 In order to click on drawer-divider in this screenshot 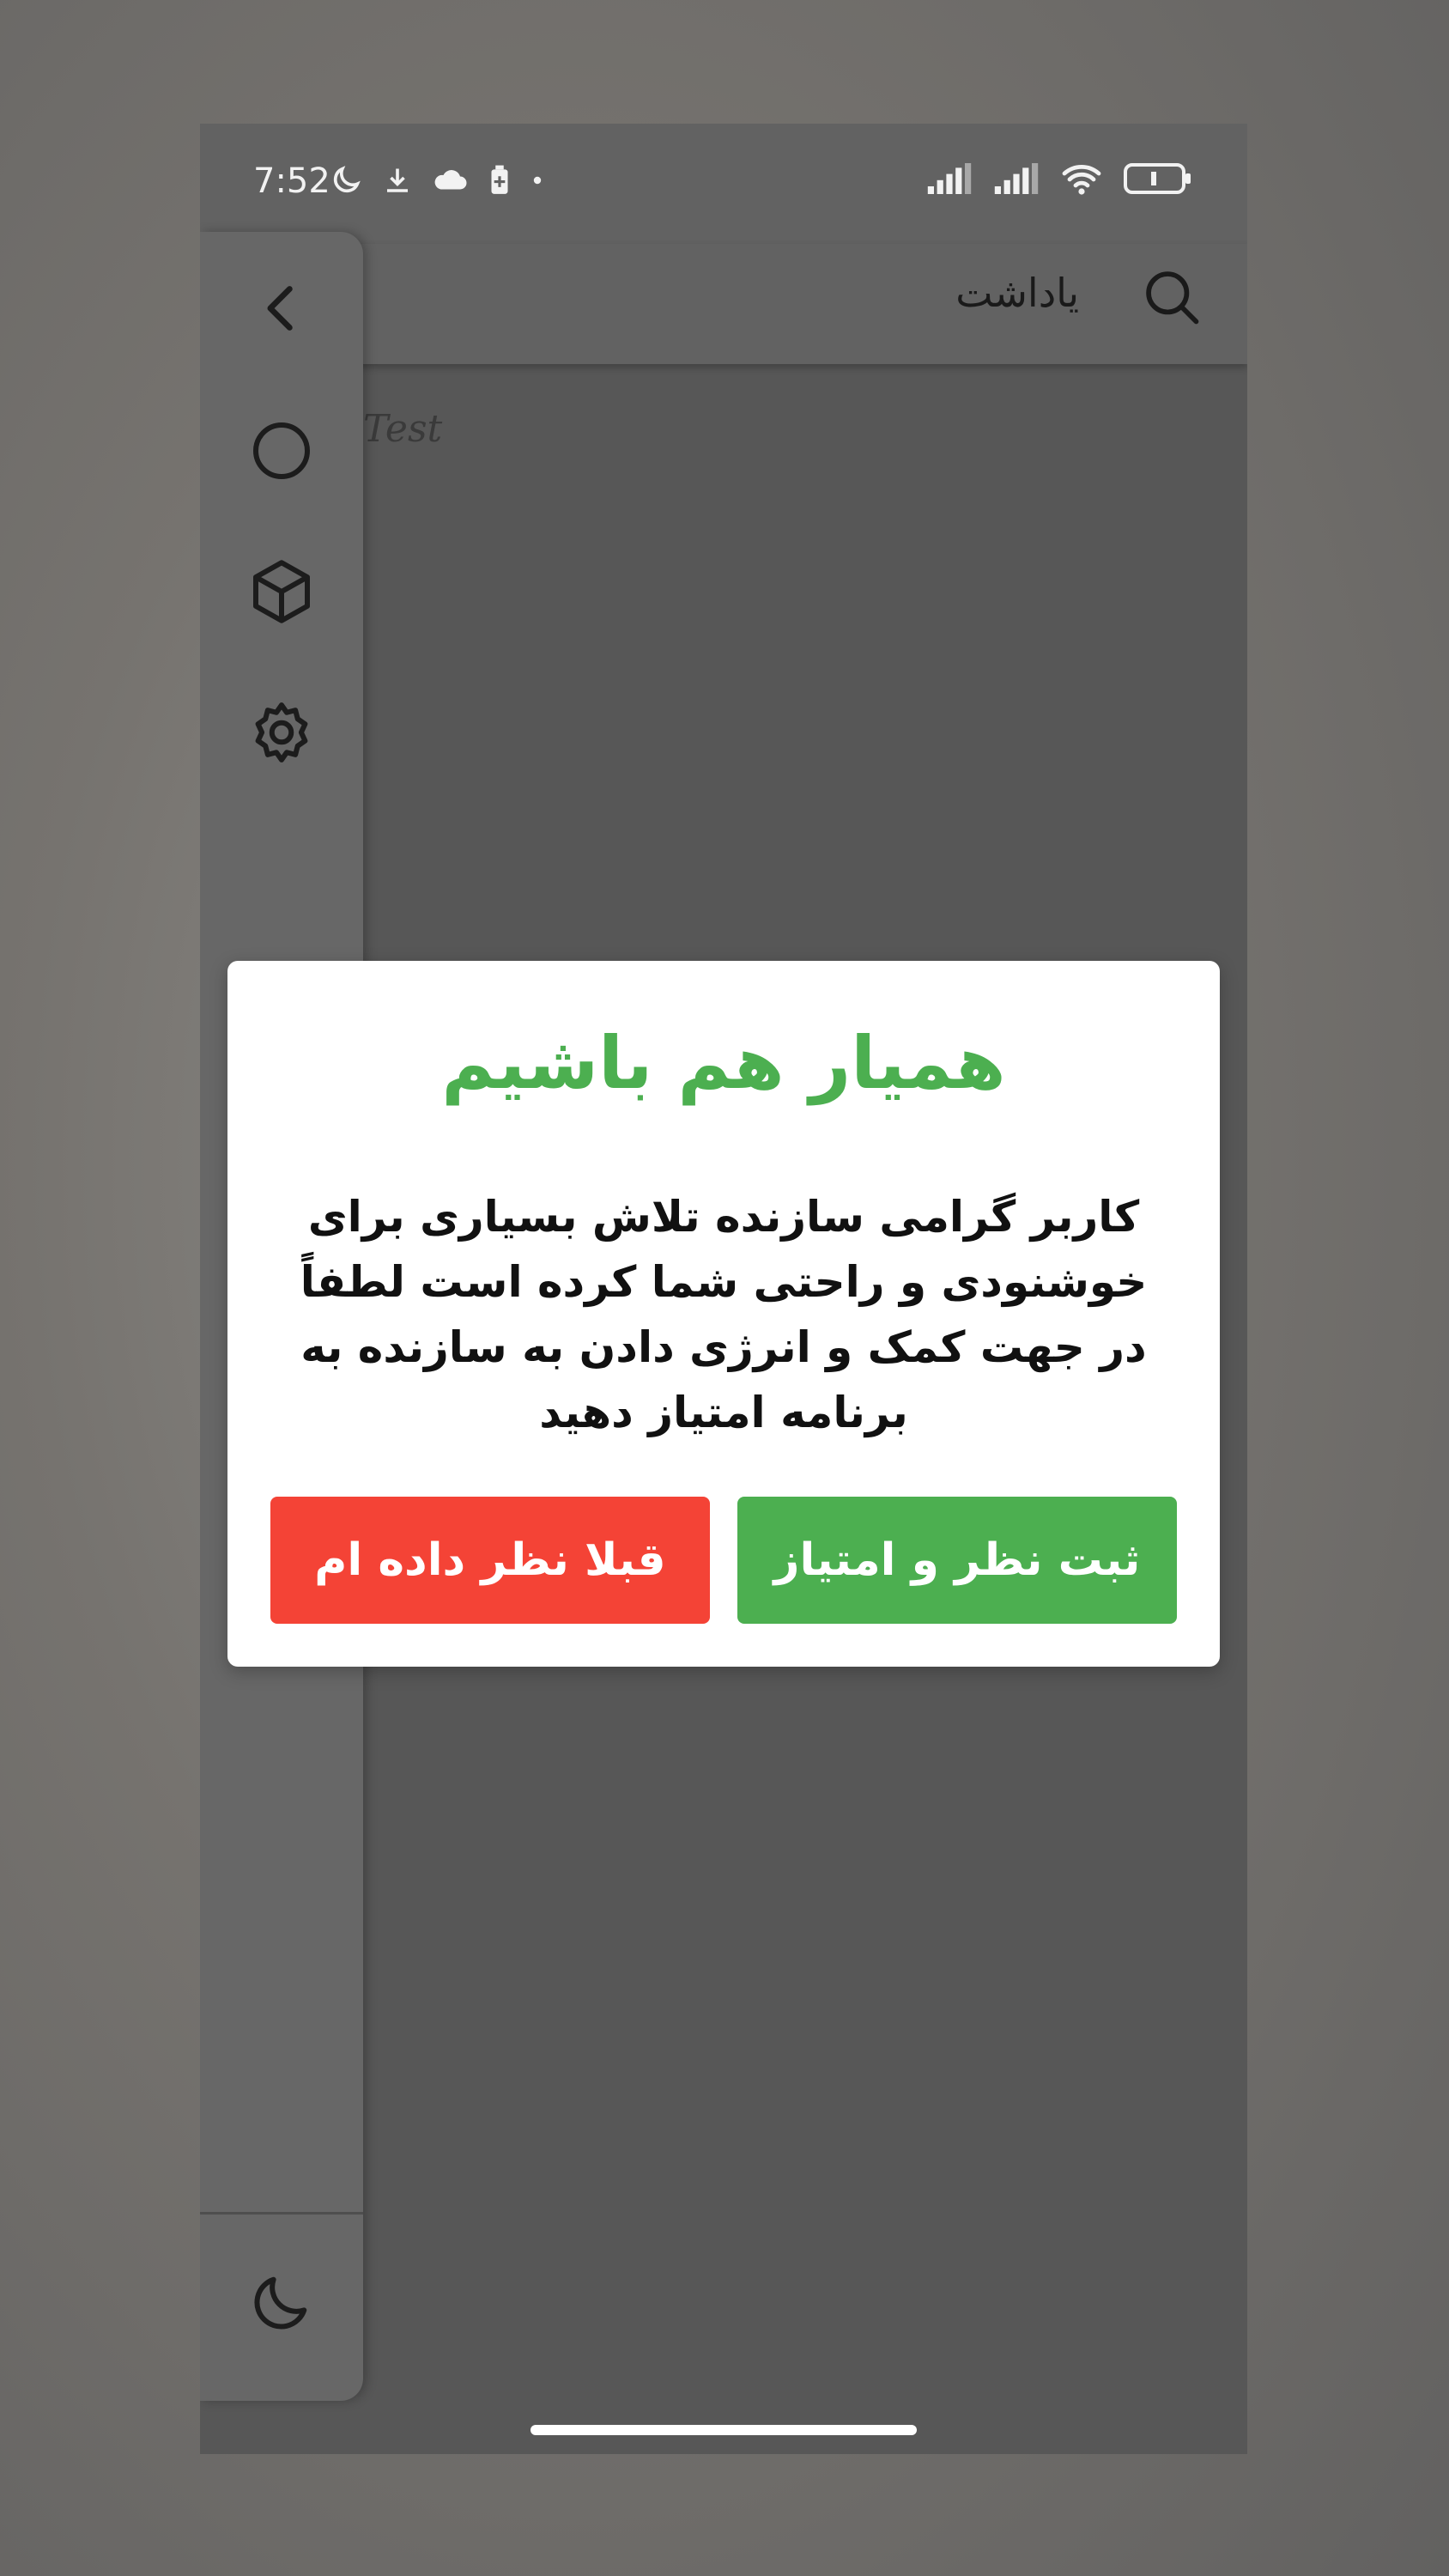, I will do `click(281, 2214)`.